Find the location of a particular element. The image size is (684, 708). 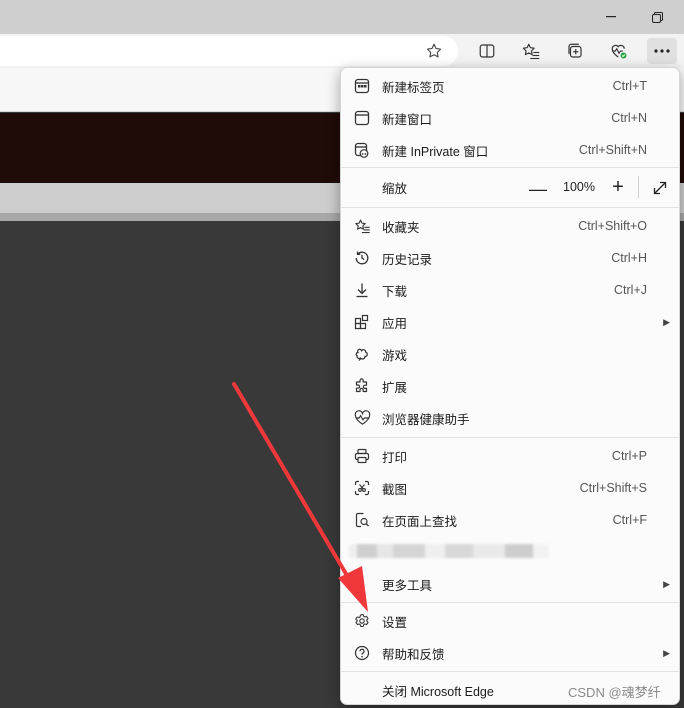

zoom-divider is located at coordinates (638, 187).